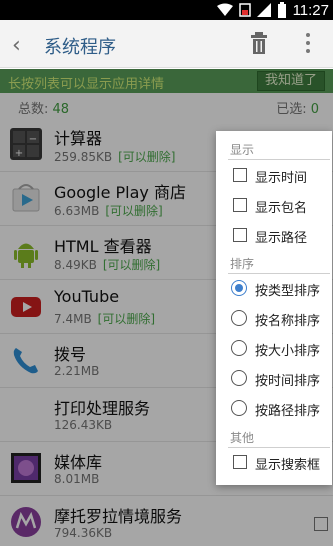 This screenshot has width=333, height=546. Describe the element at coordinates (16, 45) in the screenshot. I see `back-icon: ‹` at that location.